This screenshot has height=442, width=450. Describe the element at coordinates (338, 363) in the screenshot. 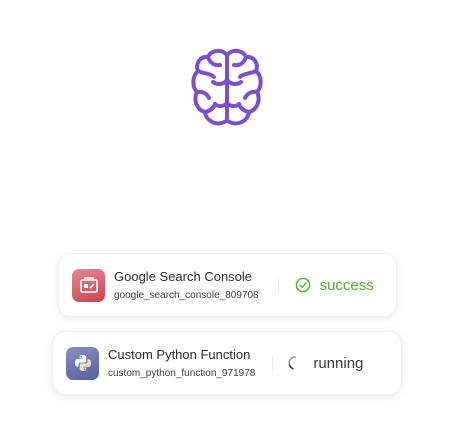

I see `status-text: running` at that location.